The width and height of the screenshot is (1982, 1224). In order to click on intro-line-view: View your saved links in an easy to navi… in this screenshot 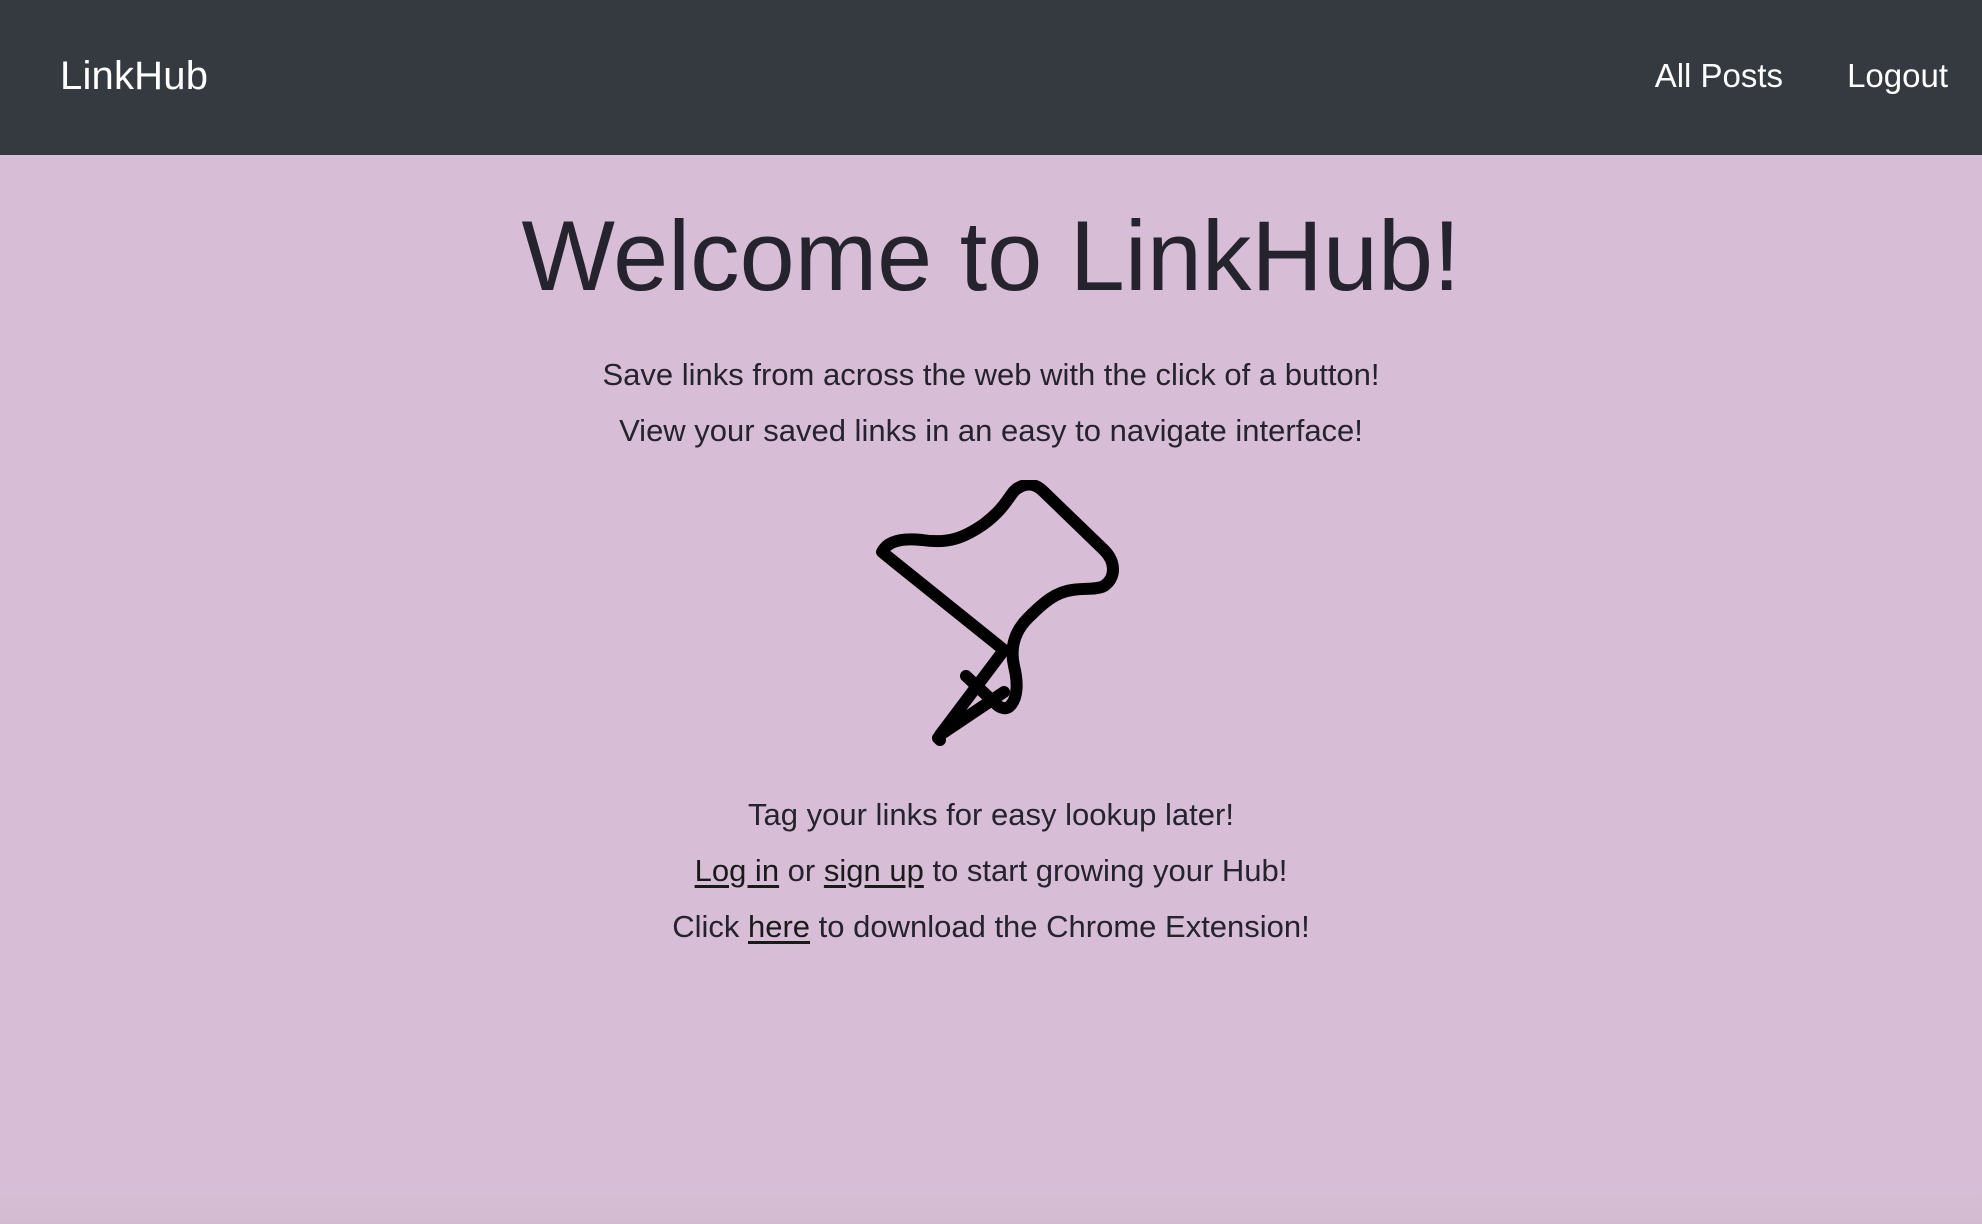, I will do `click(991, 430)`.